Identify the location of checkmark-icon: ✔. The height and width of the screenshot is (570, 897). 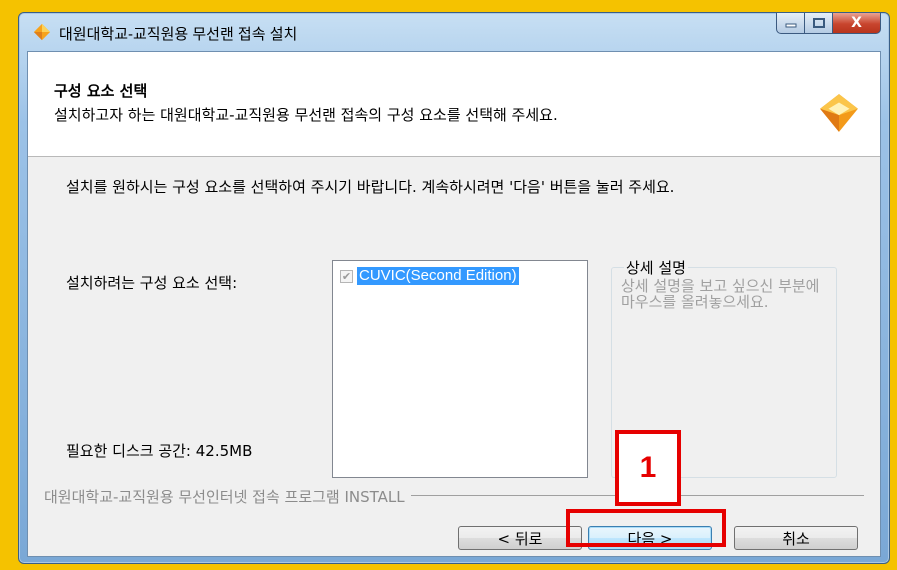
(346, 276).